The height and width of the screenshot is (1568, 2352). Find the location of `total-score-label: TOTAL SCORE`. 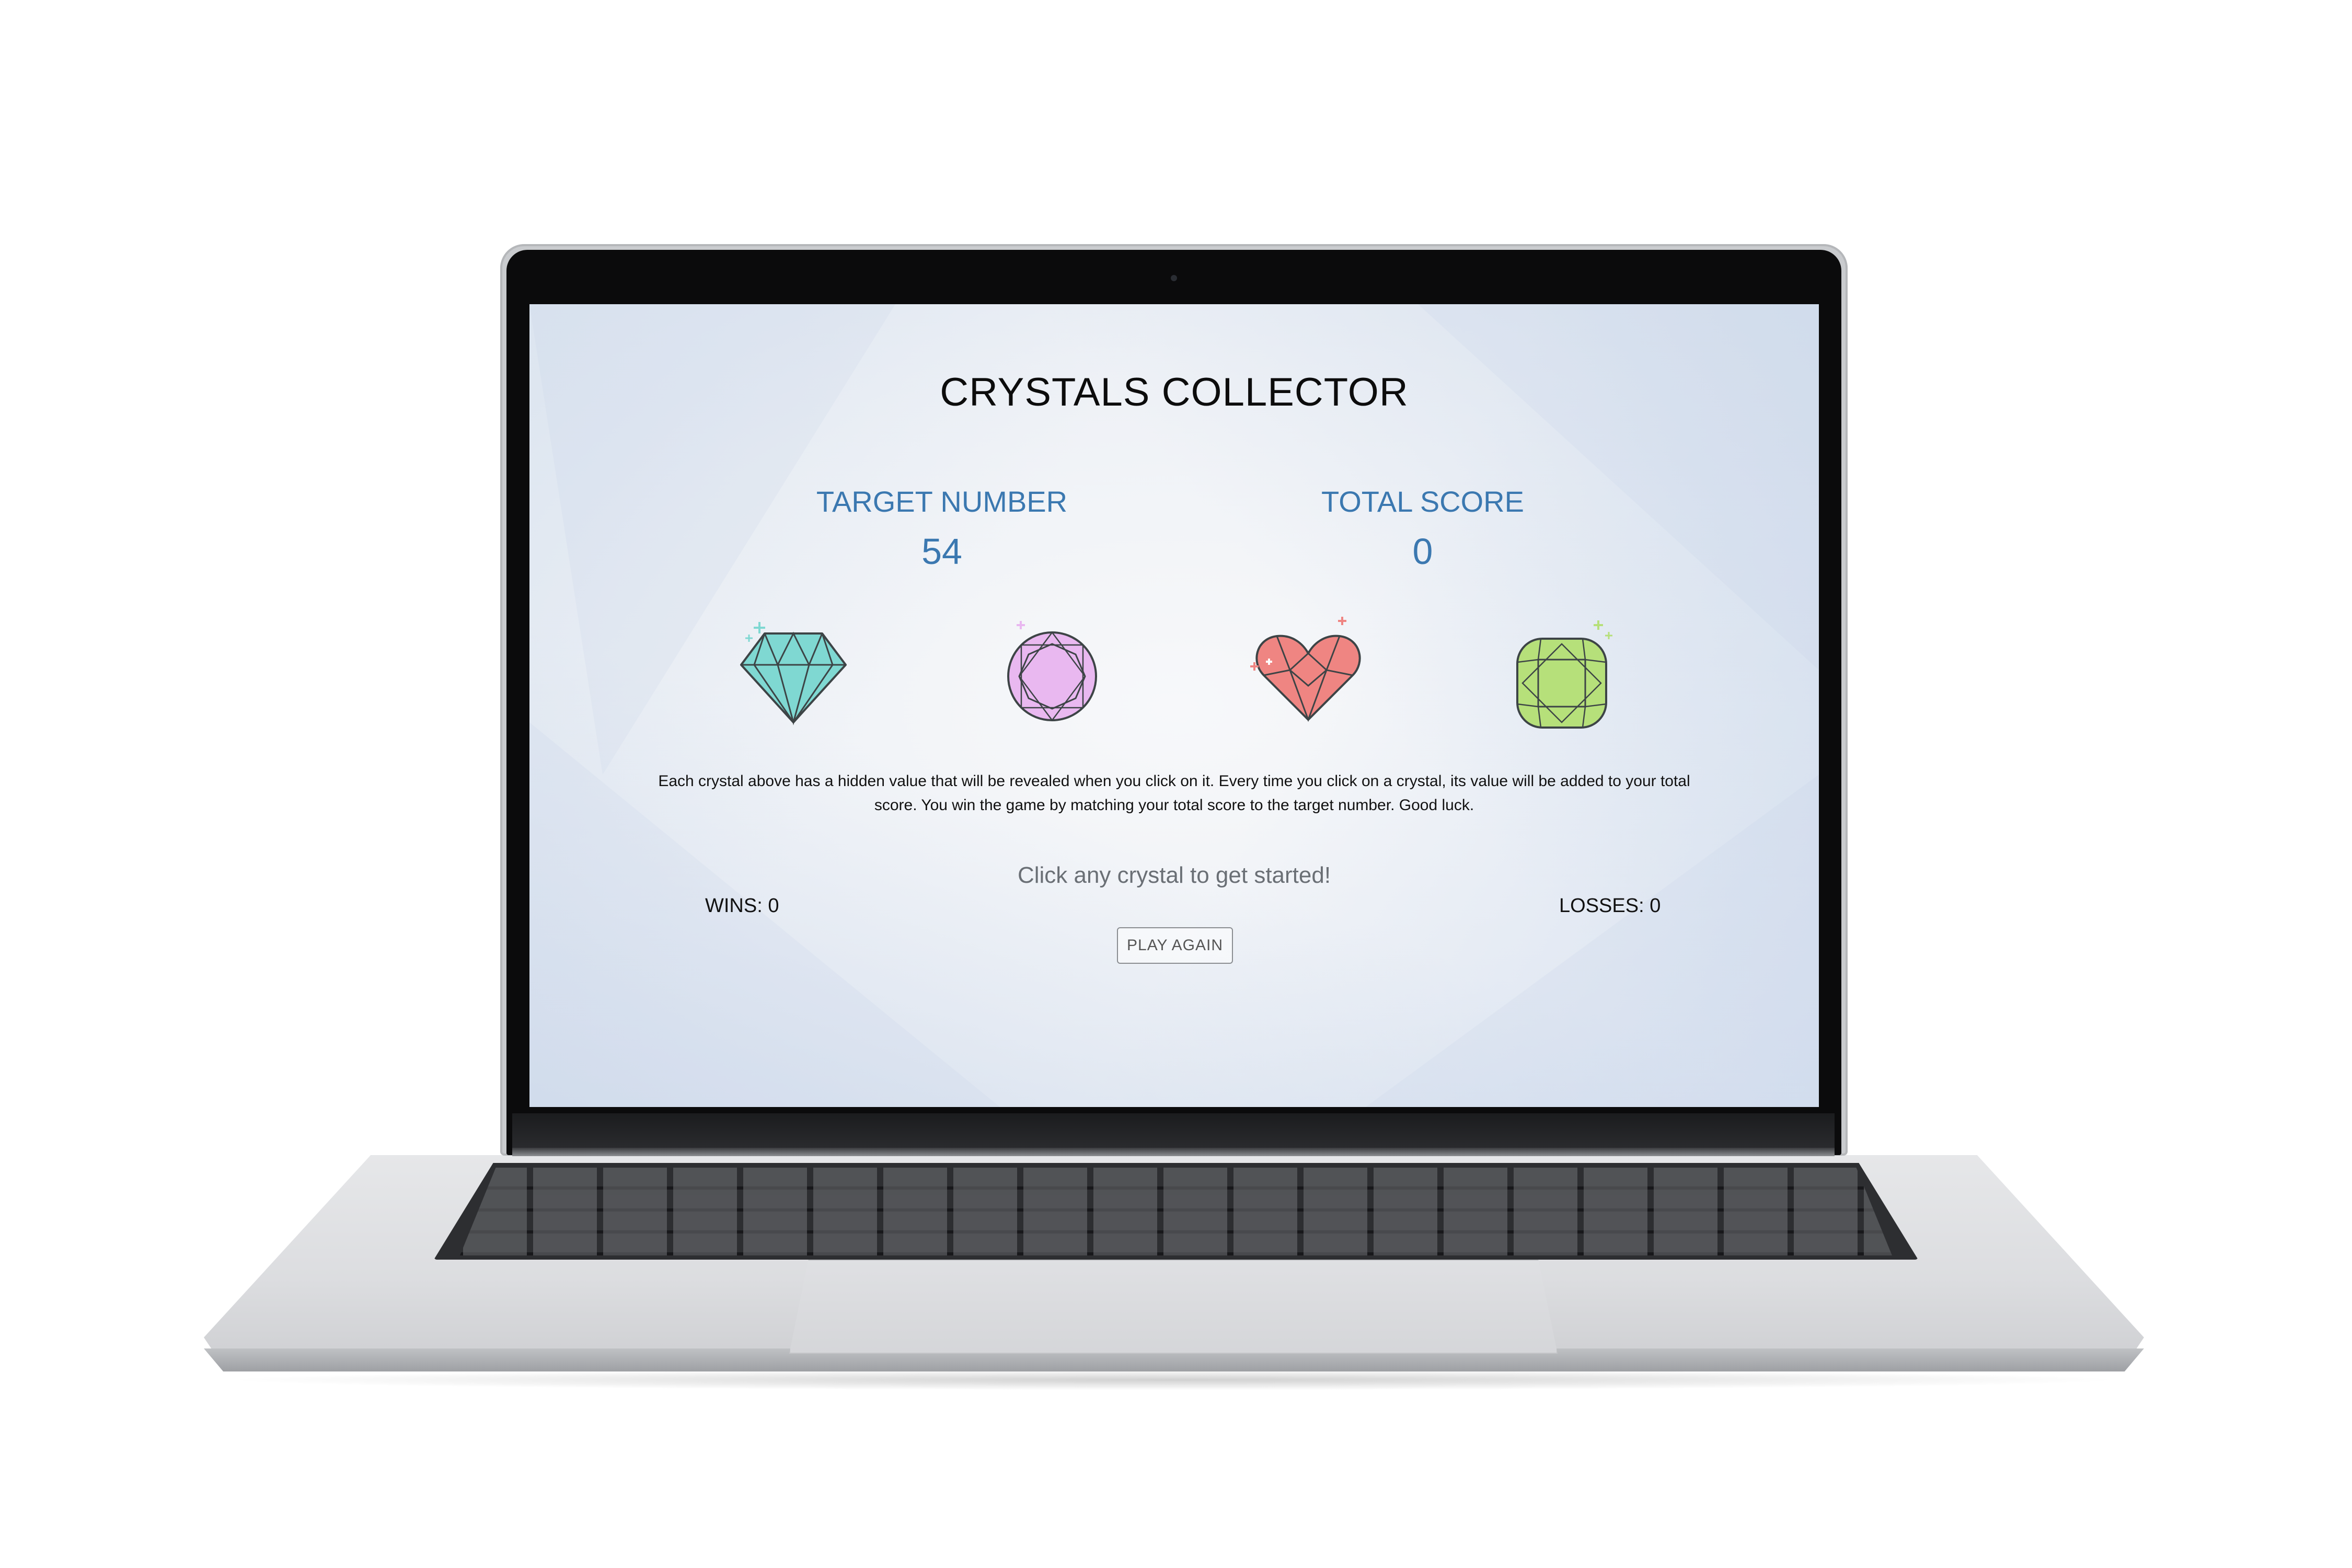

total-score-label: TOTAL SCORE is located at coordinates (1422, 501).